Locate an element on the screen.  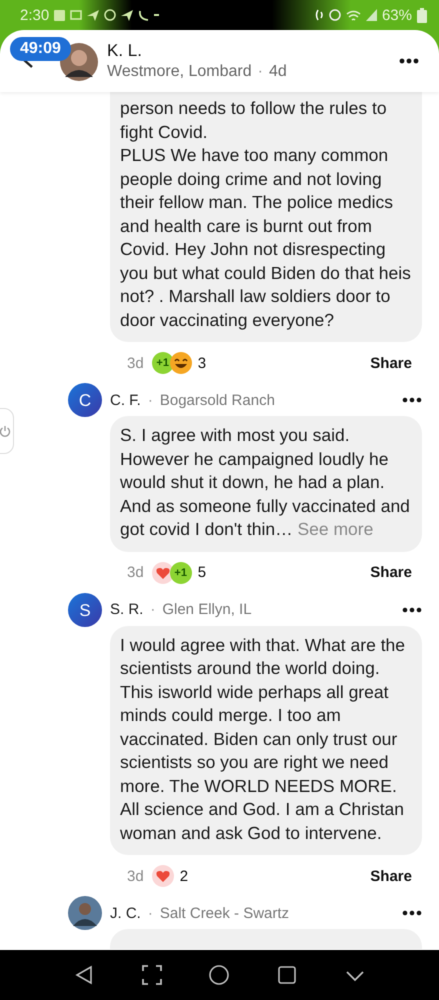
screenshot-icon is located at coordinates (151, 975).